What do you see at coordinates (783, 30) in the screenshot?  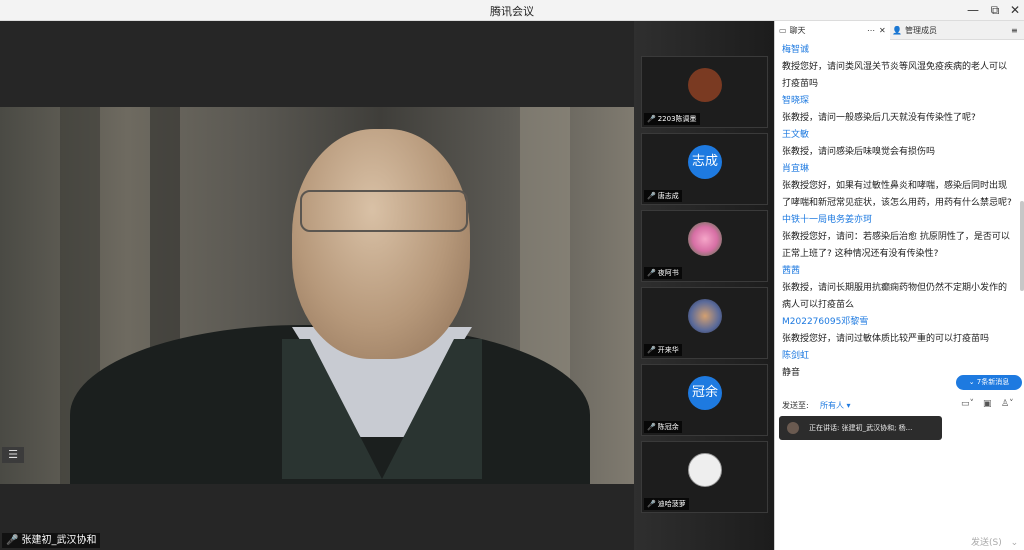 I see `chat-icon: ▭` at bounding box center [783, 30].